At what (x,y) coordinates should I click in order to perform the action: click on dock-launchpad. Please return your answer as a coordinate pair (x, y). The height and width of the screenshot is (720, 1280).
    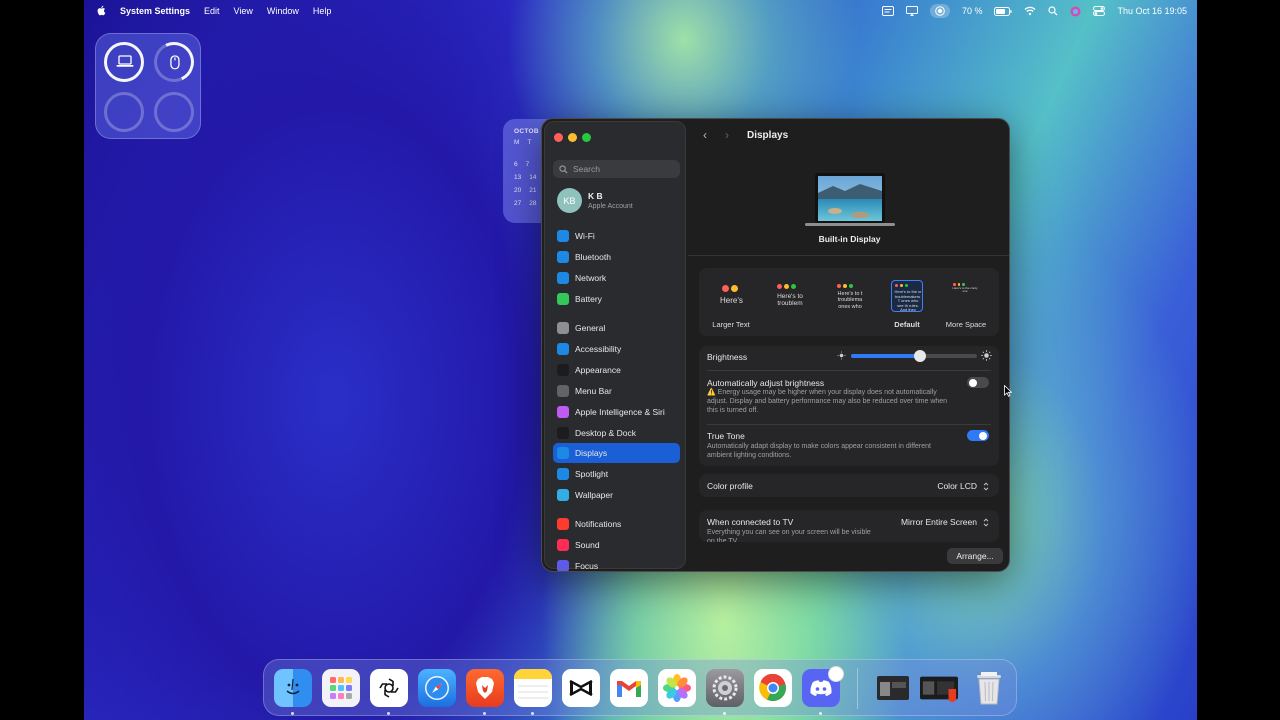
    Looking at the image, I should click on (341, 688).